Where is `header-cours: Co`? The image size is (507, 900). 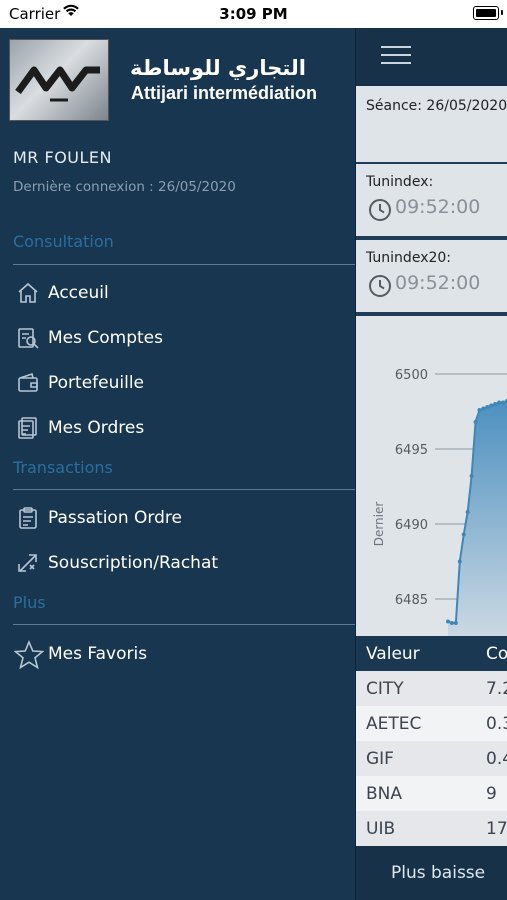 header-cours: Co is located at coordinates (496, 654).